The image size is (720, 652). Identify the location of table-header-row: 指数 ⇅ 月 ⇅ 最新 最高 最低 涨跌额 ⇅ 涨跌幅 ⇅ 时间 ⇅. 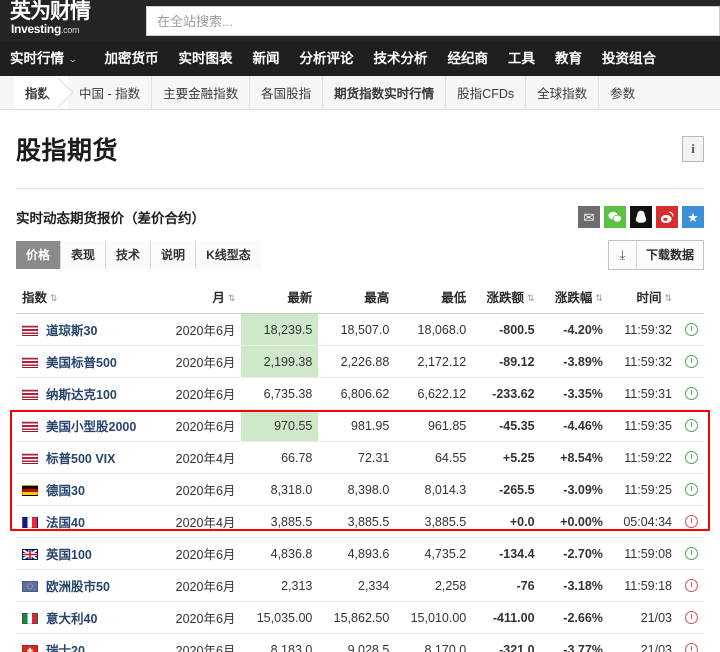
(360, 297).